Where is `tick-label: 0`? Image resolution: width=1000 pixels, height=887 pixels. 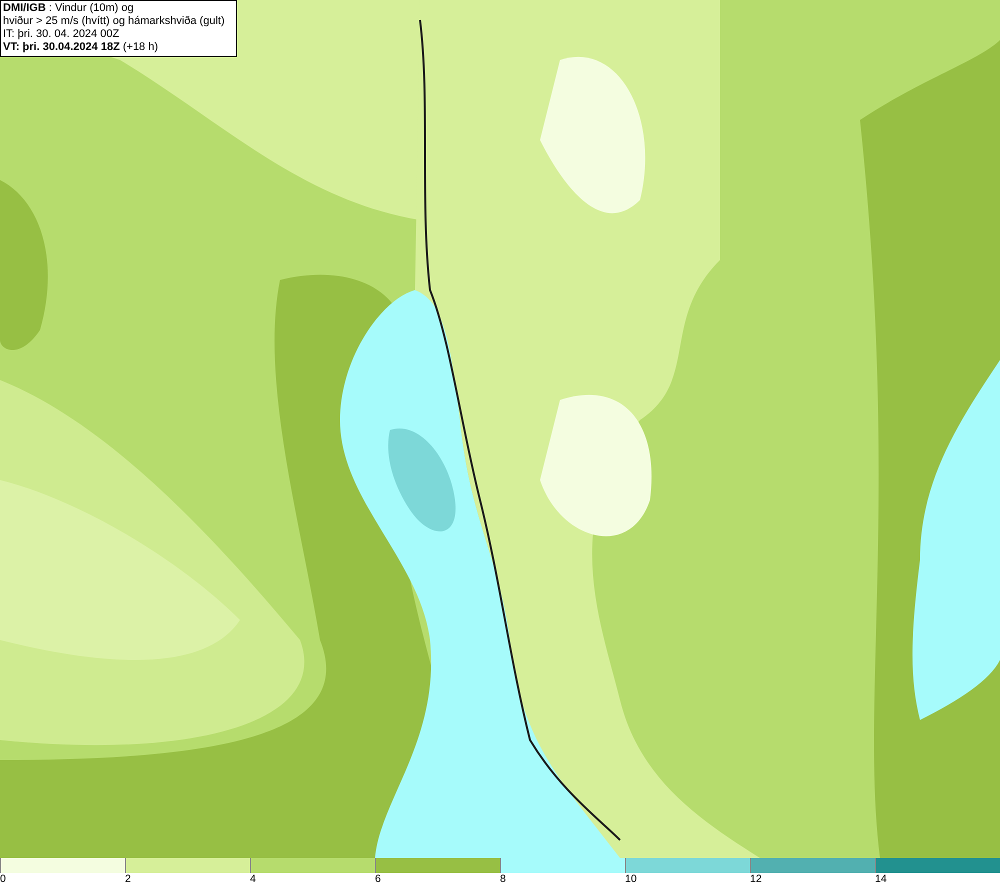 tick-label: 0 is located at coordinates (3, 879).